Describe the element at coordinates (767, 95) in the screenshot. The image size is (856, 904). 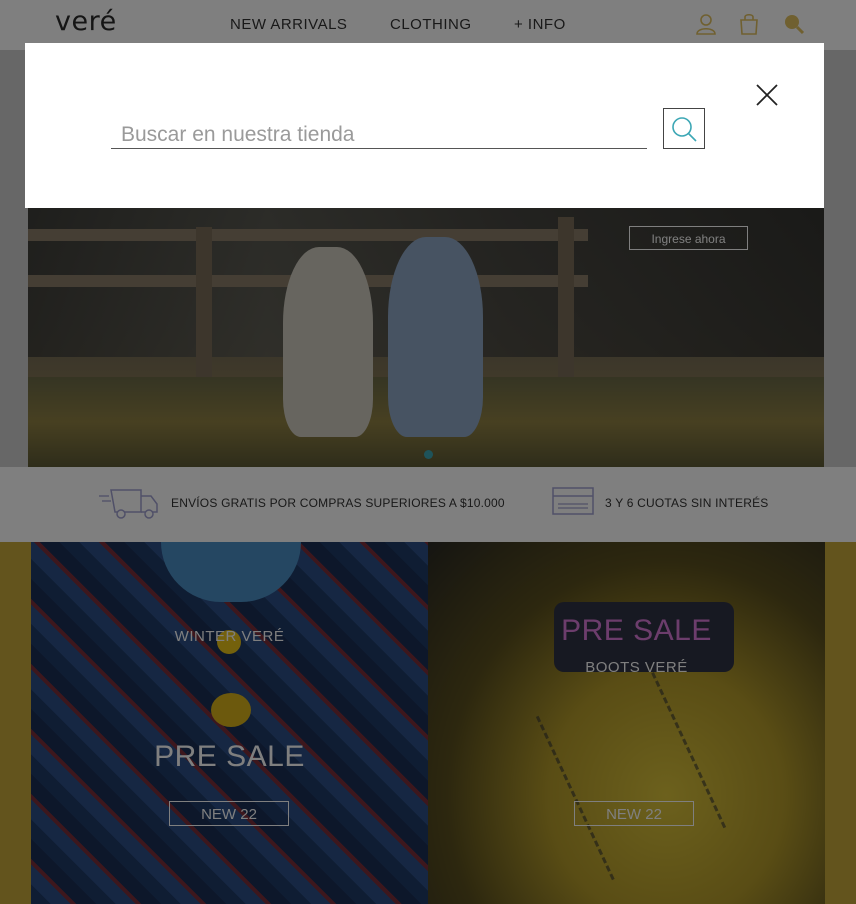
I see `close-icon` at that location.